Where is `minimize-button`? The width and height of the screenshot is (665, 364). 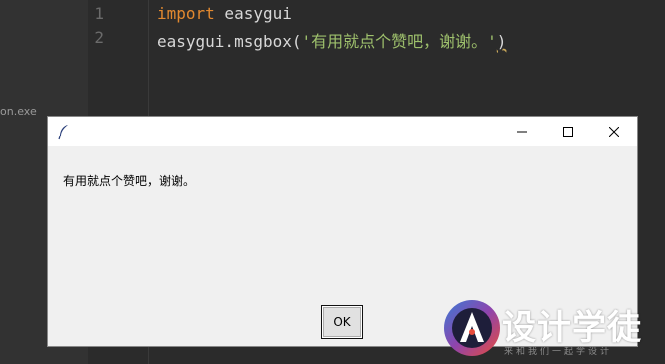
minimize-button is located at coordinates (522, 131).